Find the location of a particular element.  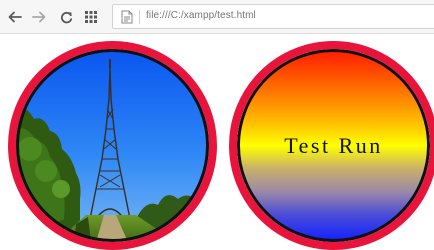

back-arrow-icon is located at coordinates (15, 17).